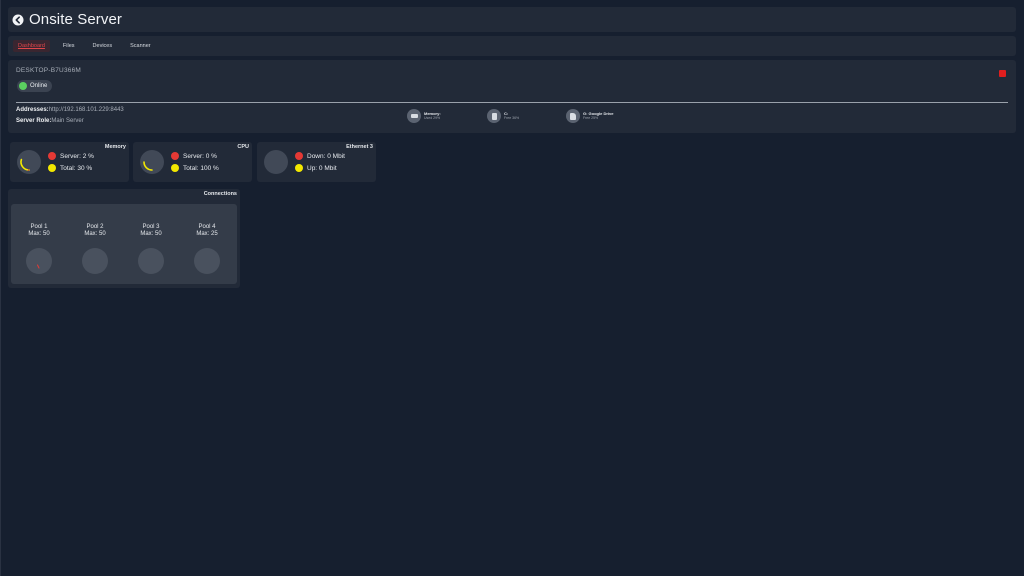 Image resolution: width=1024 pixels, height=576 pixels. What do you see at coordinates (316, 162) in the screenshot?
I see `network-card: Ethernet 3 Down: 0 Mbit Up: 0 Mbit` at bounding box center [316, 162].